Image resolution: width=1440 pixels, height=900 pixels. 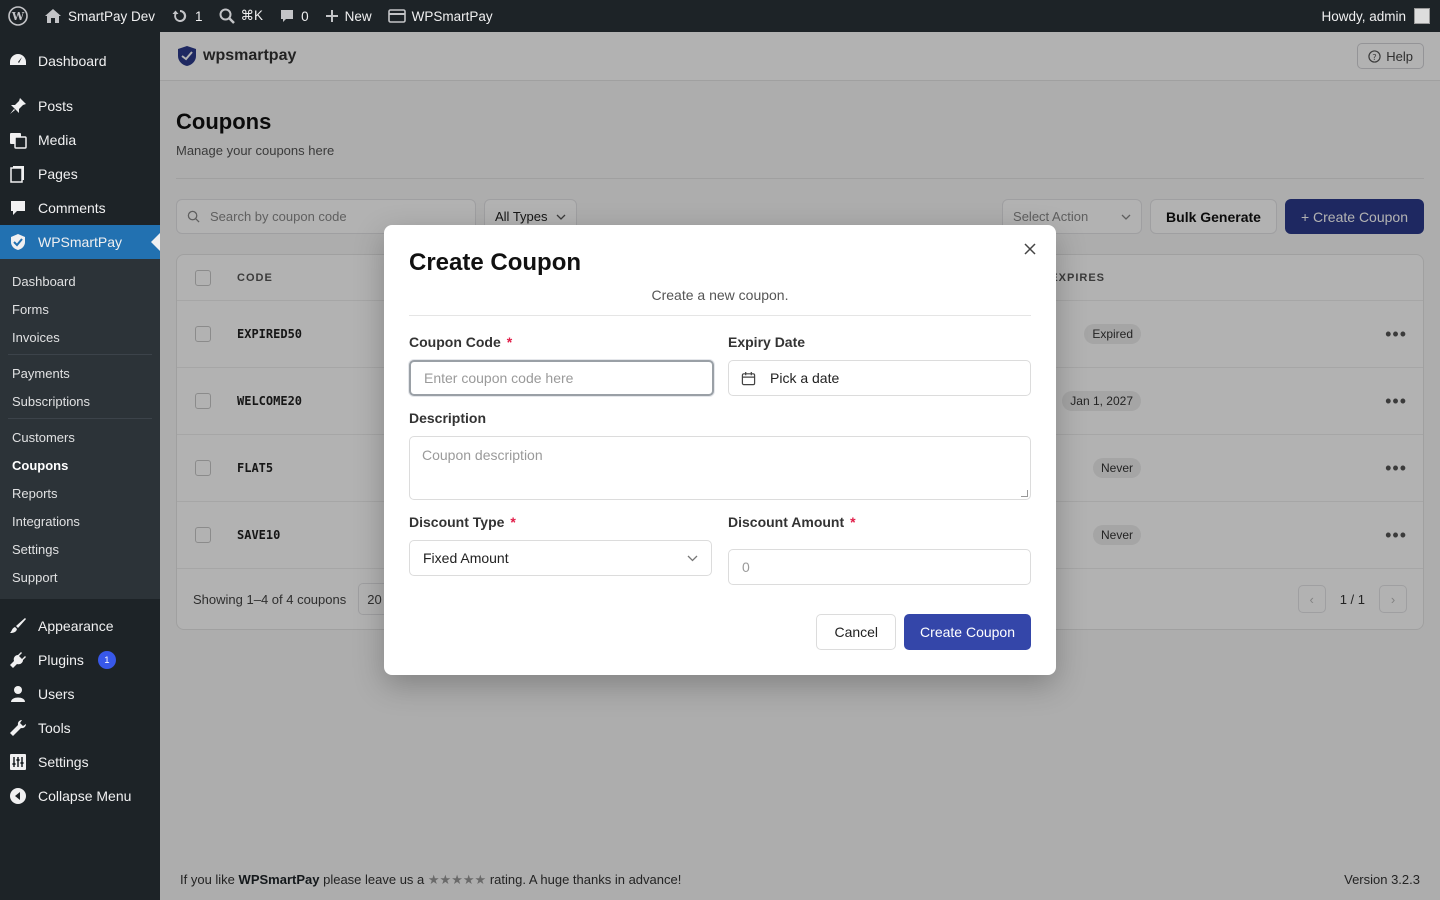 What do you see at coordinates (80, 174) in the screenshot?
I see `sidebar-item-pages: Pages` at bounding box center [80, 174].